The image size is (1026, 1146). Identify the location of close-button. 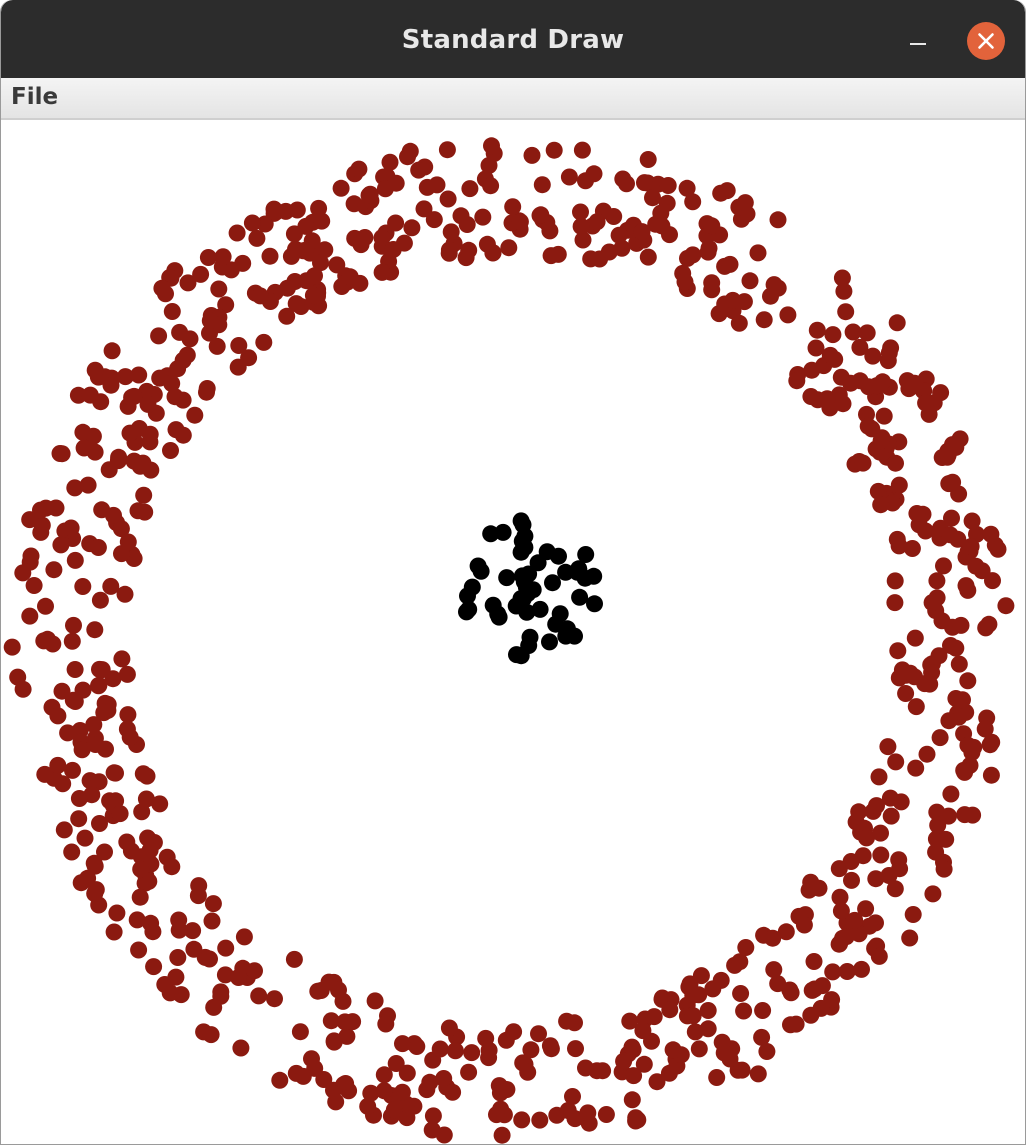
(986, 41).